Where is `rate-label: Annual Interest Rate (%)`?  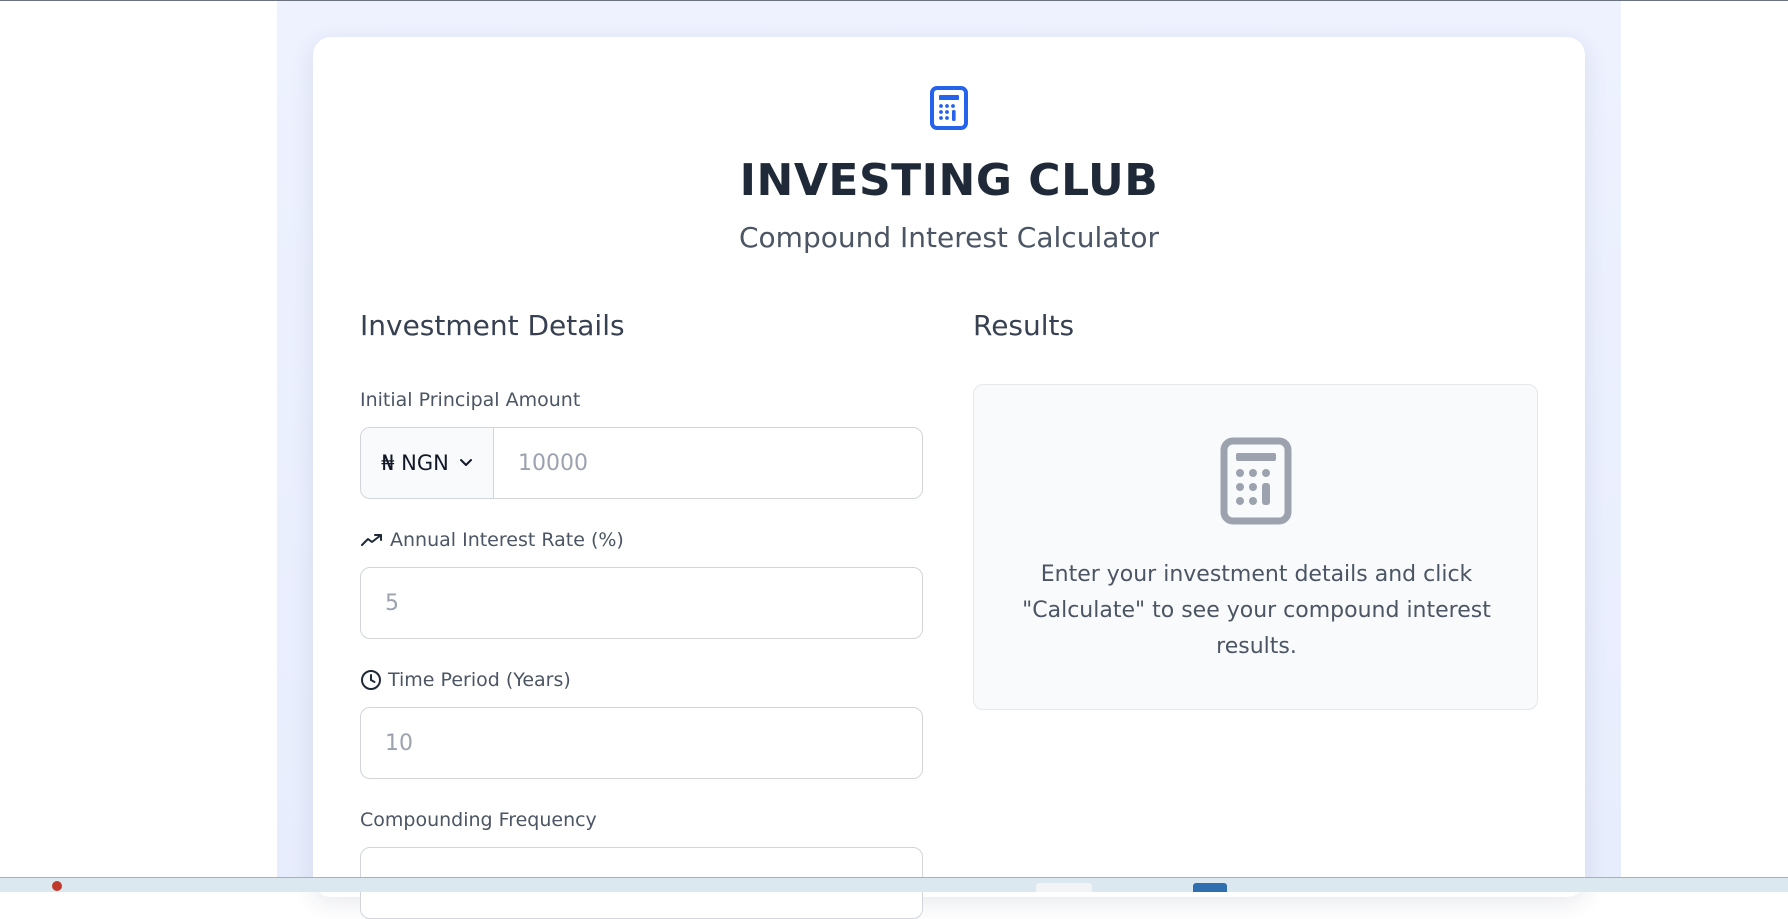
rate-label: Annual Interest Rate (%) is located at coordinates (492, 540).